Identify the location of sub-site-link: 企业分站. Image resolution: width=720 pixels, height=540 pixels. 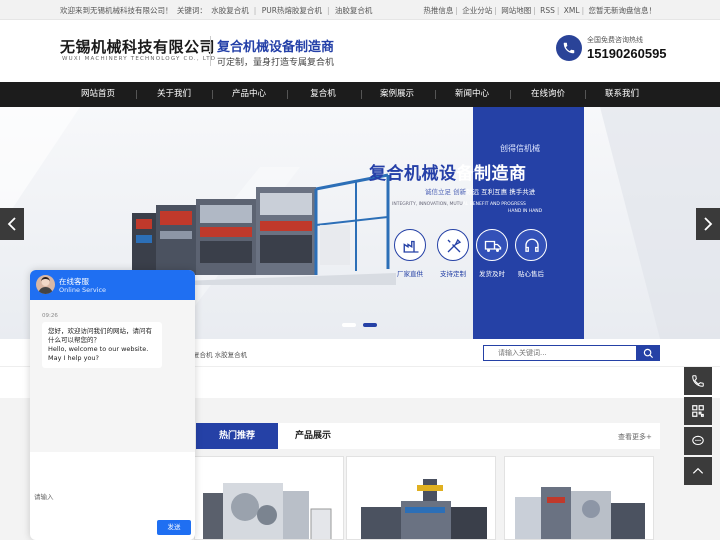
(477, 10).